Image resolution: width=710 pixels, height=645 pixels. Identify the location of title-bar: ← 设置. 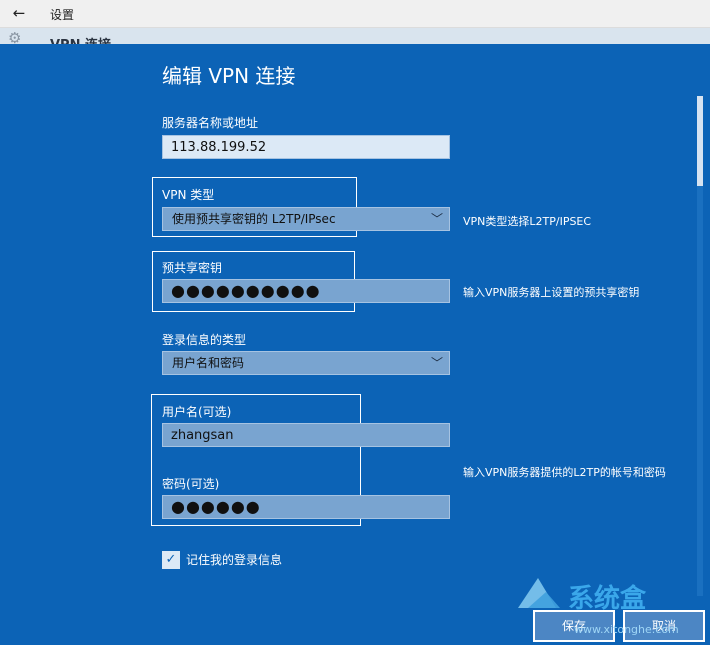
(355, 14).